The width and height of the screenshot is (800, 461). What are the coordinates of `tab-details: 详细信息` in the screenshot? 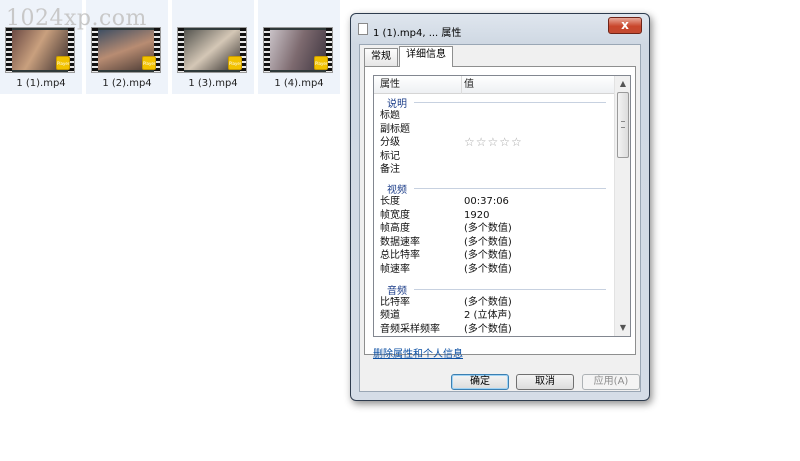 It's located at (426, 56).